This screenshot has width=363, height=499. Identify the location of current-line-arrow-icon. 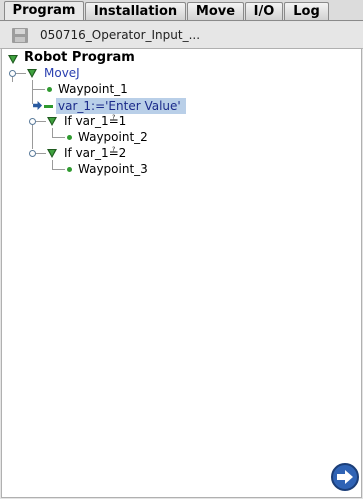
(38, 105).